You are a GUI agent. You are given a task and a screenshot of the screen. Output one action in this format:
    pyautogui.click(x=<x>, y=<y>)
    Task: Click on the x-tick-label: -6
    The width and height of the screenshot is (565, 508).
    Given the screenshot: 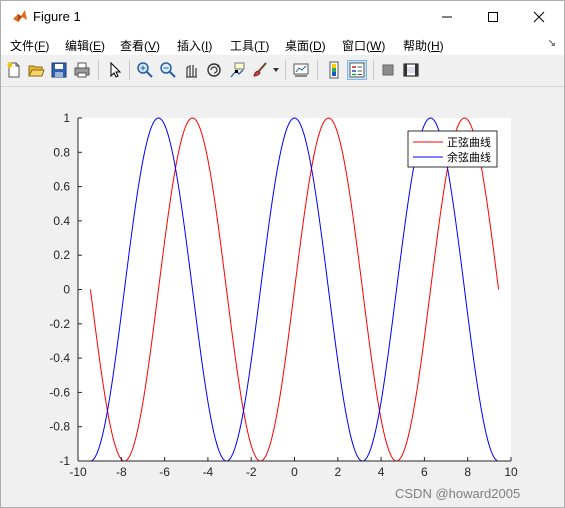 What is the action you would take?
    pyautogui.click(x=164, y=472)
    